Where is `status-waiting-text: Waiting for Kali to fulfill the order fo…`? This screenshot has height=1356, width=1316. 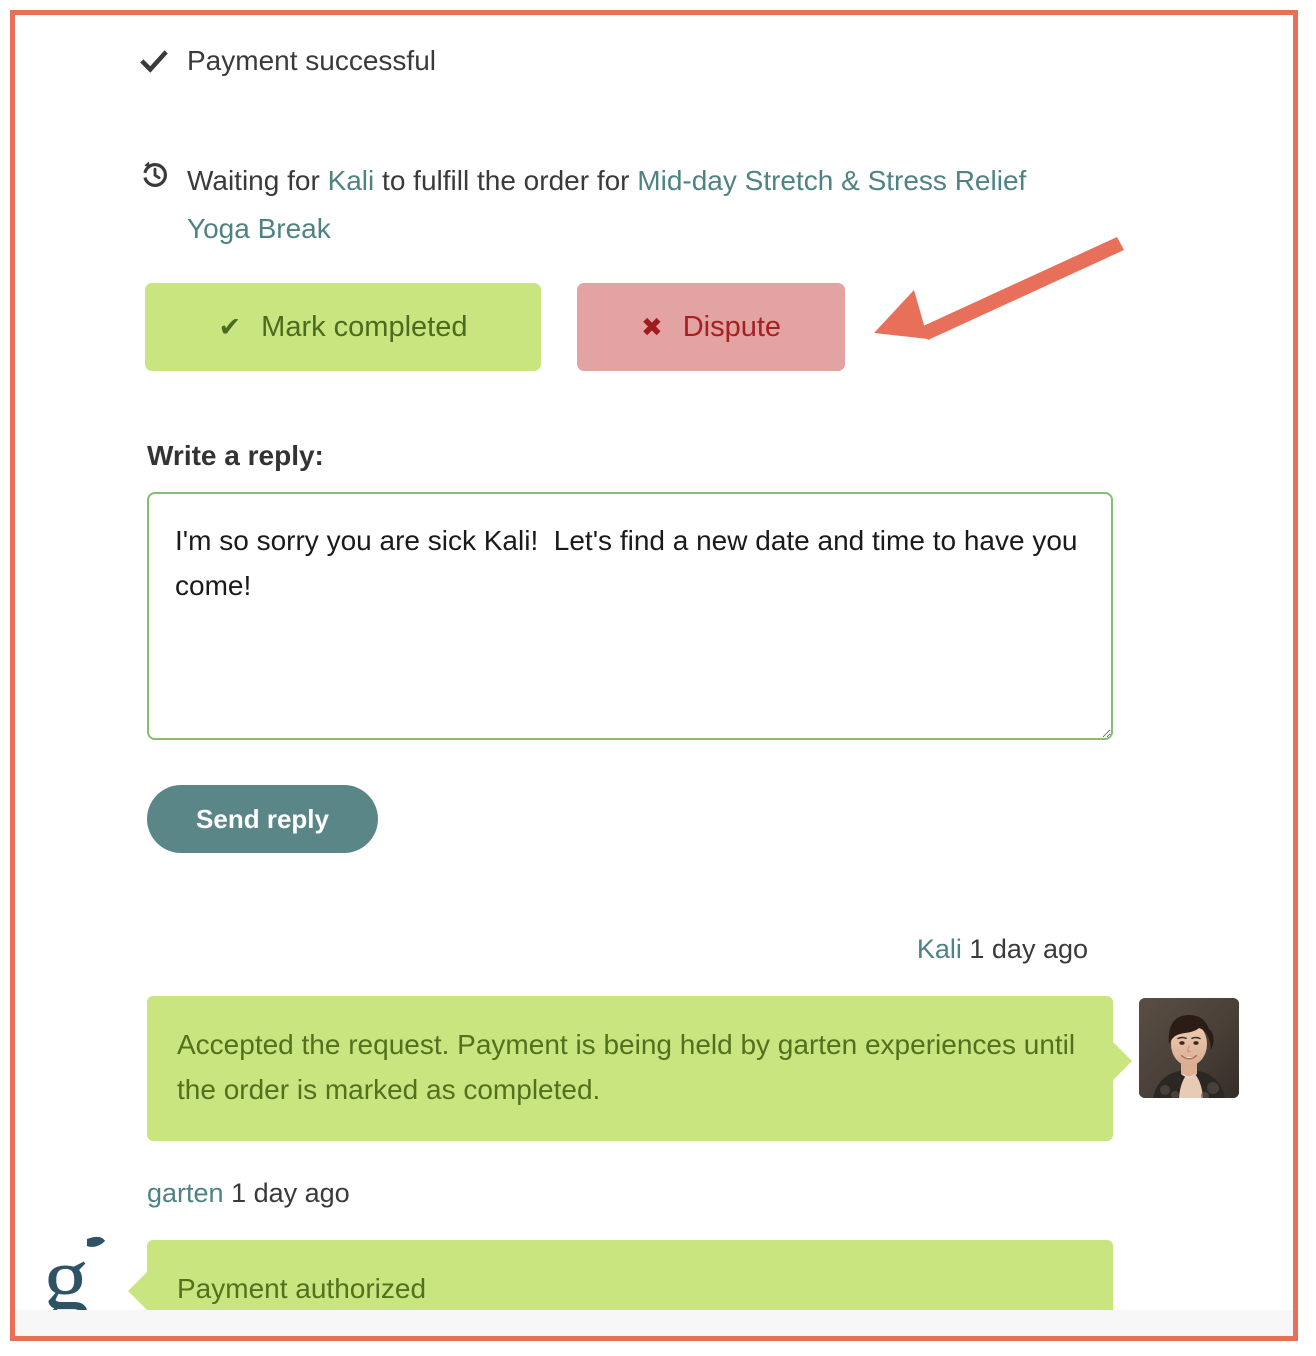 status-waiting-text: Waiting for Kali to fulfill the order fo… is located at coordinates (608, 205).